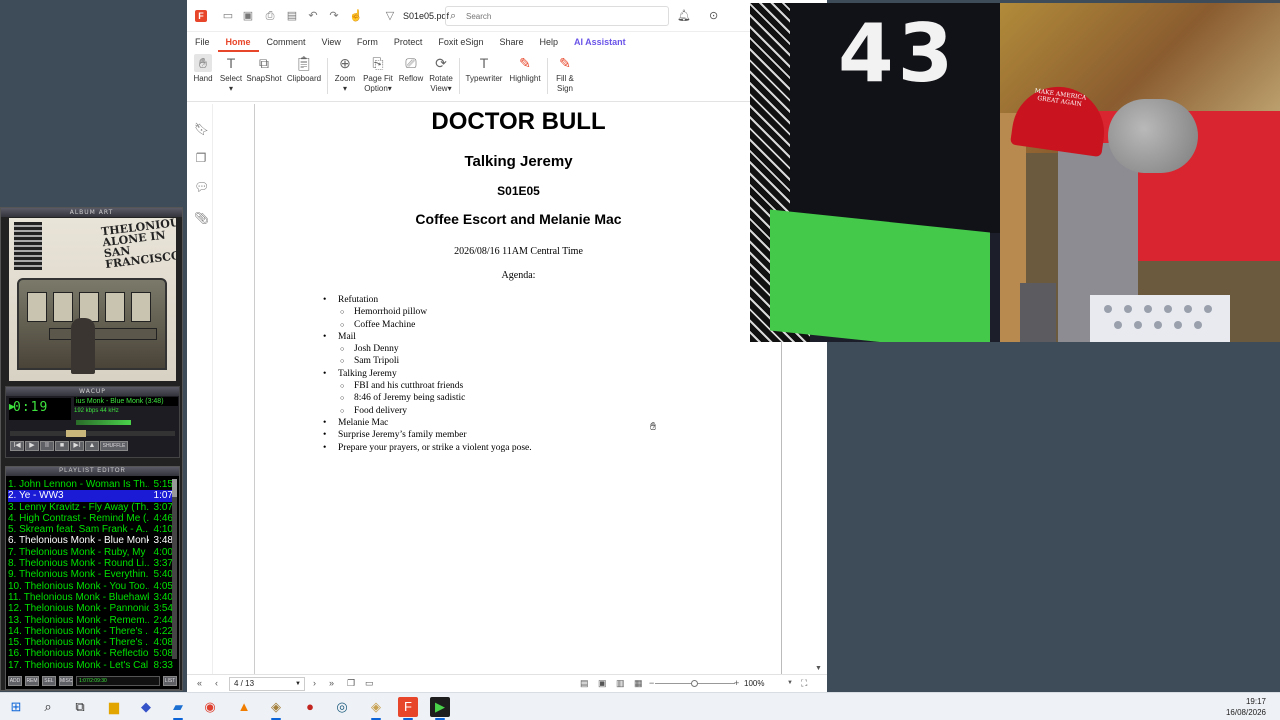 The image size is (1280, 720). Describe the element at coordinates (174, 569) in the screenshot. I see `playlist-scrollbar` at that location.